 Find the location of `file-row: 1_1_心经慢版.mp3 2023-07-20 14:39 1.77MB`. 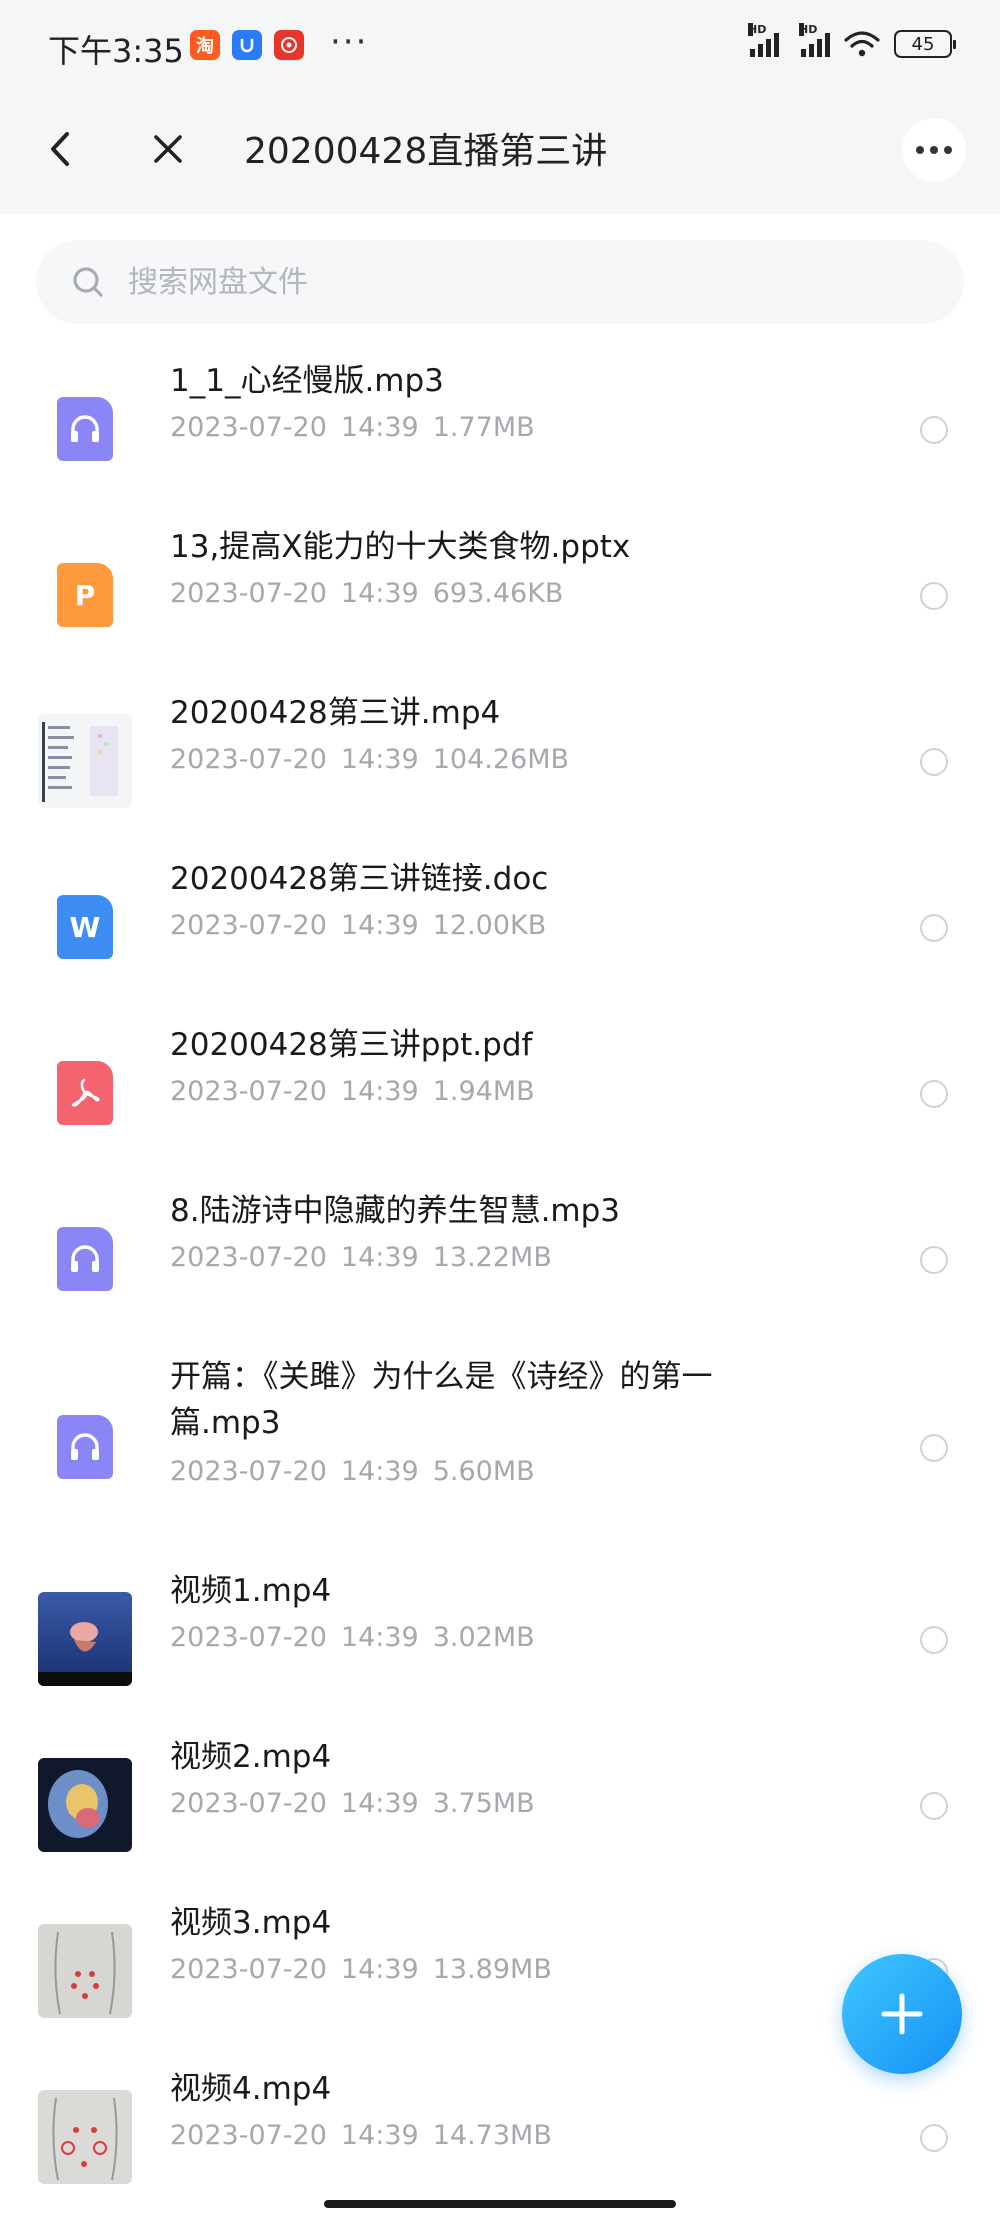

file-row: 1_1_心经慢版.mp3 2023-07-20 14:39 1.77MB is located at coordinates (500, 427).